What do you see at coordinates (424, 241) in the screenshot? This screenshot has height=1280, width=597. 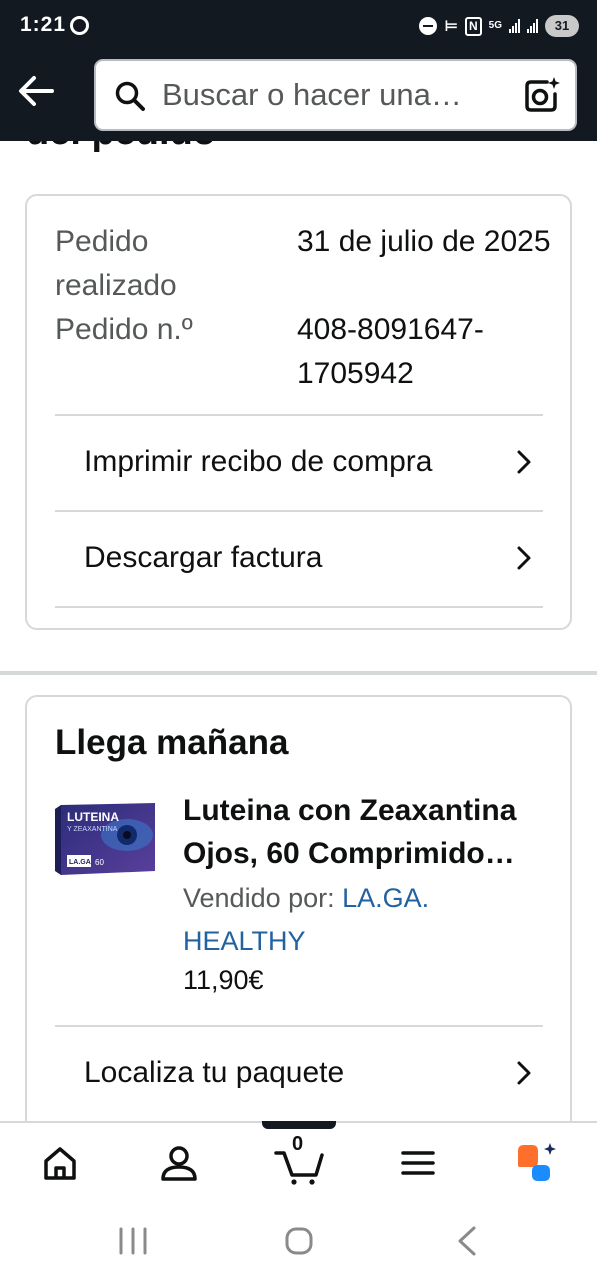 I see `order-date-value: 31 de julio de 2025` at bounding box center [424, 241].